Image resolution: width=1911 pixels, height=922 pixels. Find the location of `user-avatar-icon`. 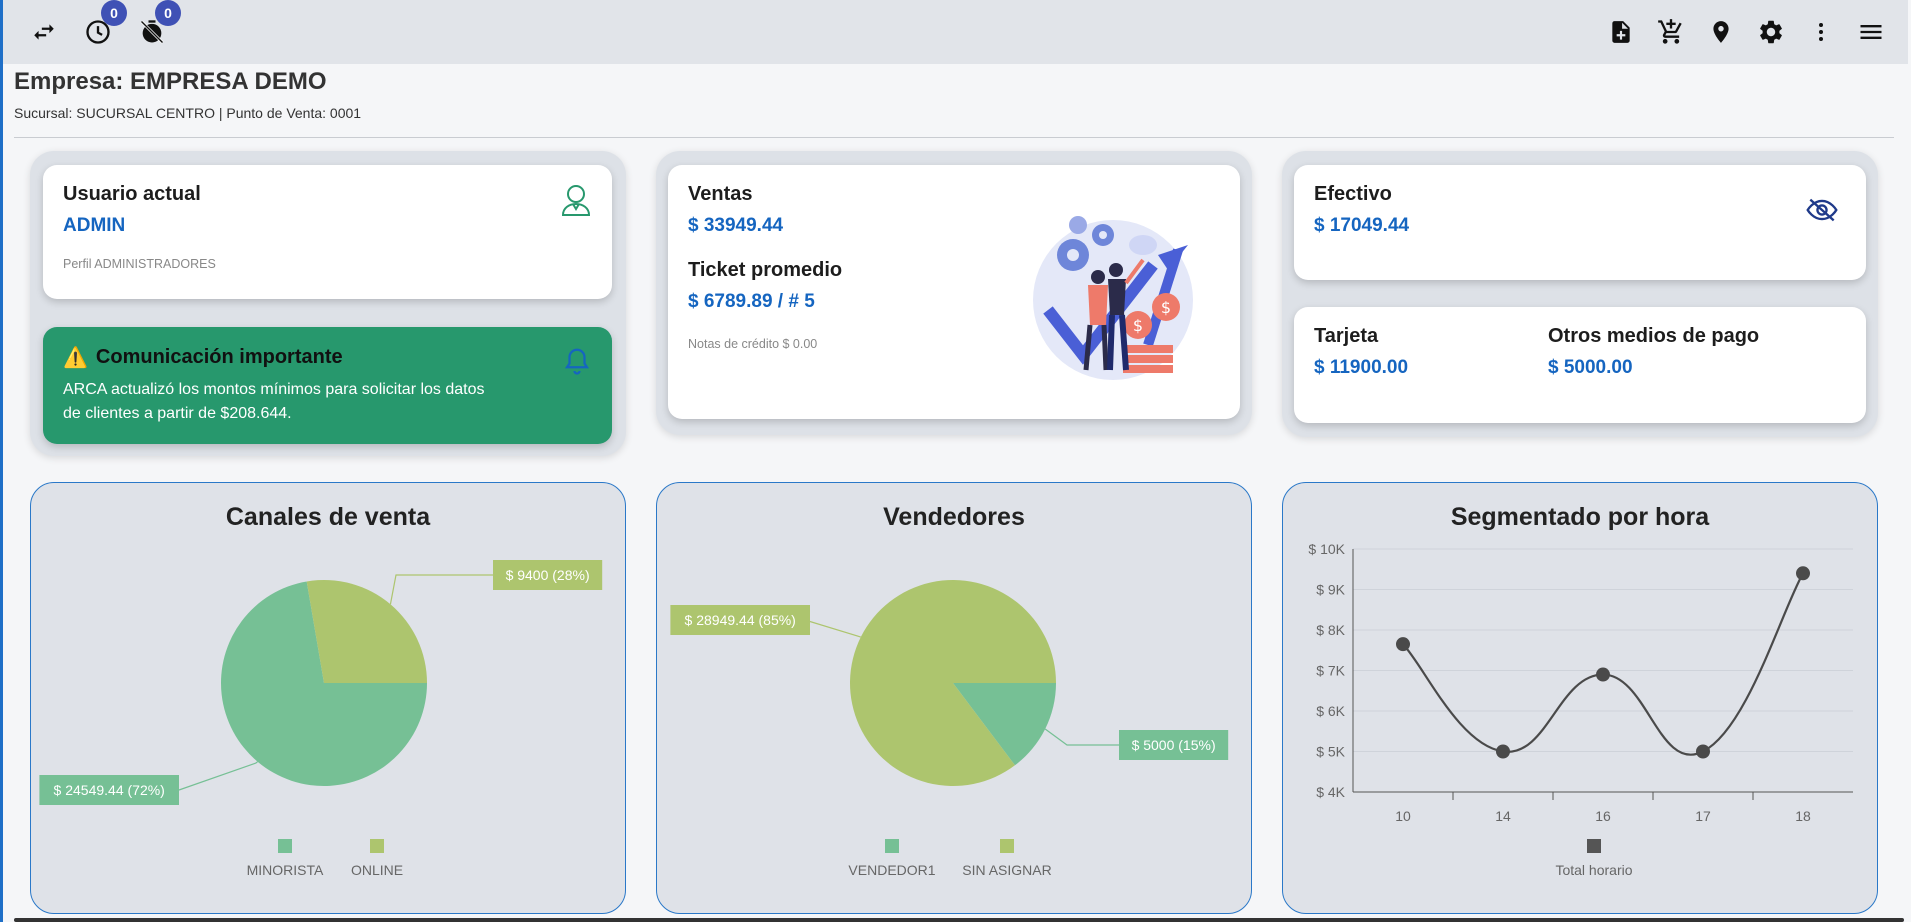

user-avatar-icon is located at coordinates (576, 202).